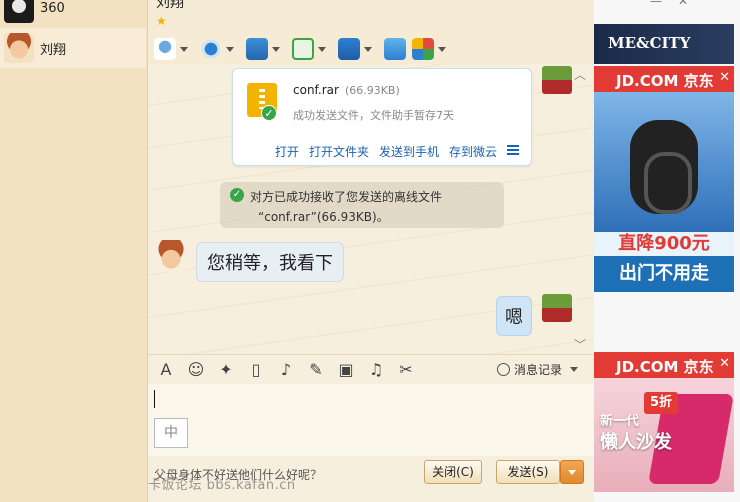 This screenshot has width=740, height=502. What do you see at coordinates (222, 485) in the screenshot?
I see `watermark: 卡饭论坛 bbs.kafan.cn` at bounding box center [222, 485].